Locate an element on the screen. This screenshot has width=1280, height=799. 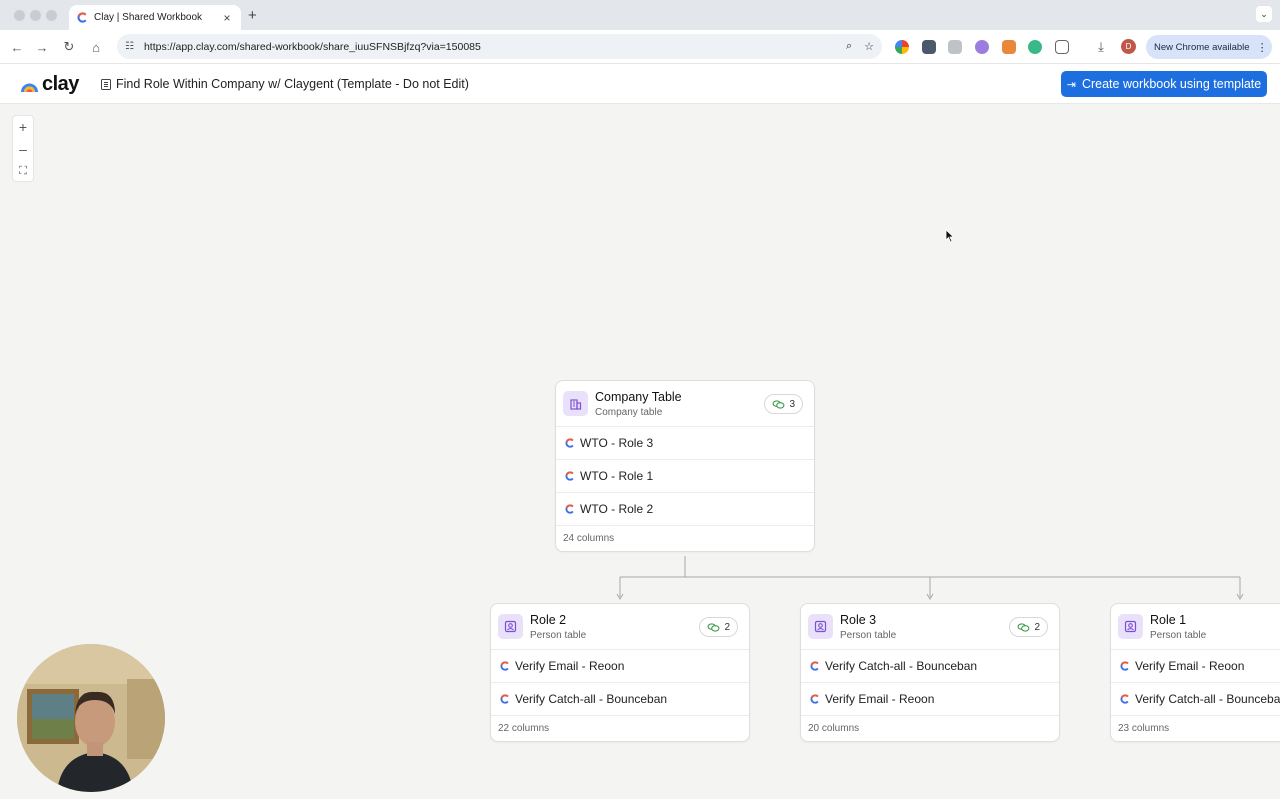
column-count: 23 columns is located at coordinates (1144, 728).